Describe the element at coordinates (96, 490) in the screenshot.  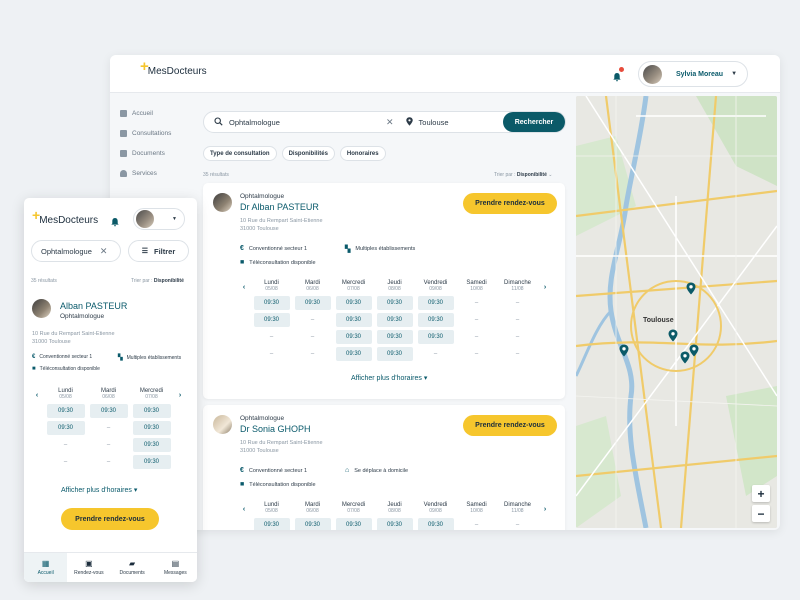
I see `more-hours-label: Afficher plus d'horaires` at that location.